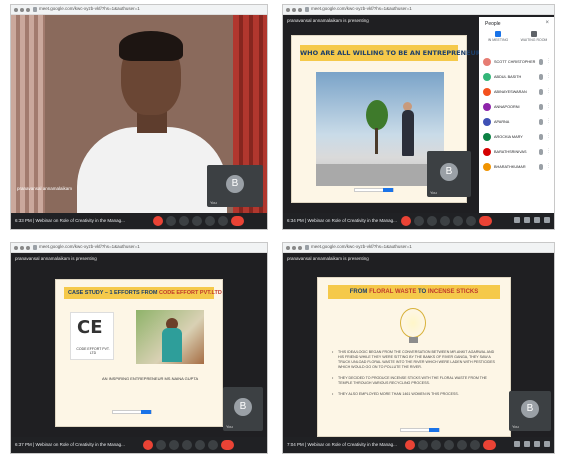 The width and height of the screenshot is (565, 457). What do you see at coordinates (547, 23) in the screenshot?
I see `close-icon: ×` at bounding box center [547, 23].